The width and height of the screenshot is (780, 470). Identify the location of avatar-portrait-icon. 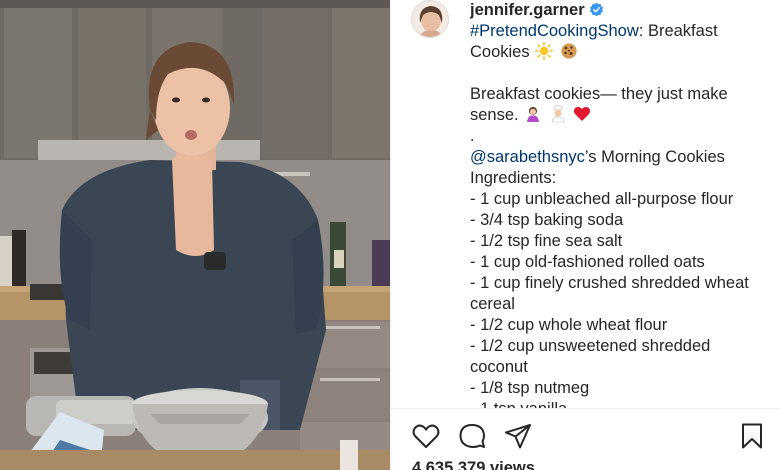
(430, 19).